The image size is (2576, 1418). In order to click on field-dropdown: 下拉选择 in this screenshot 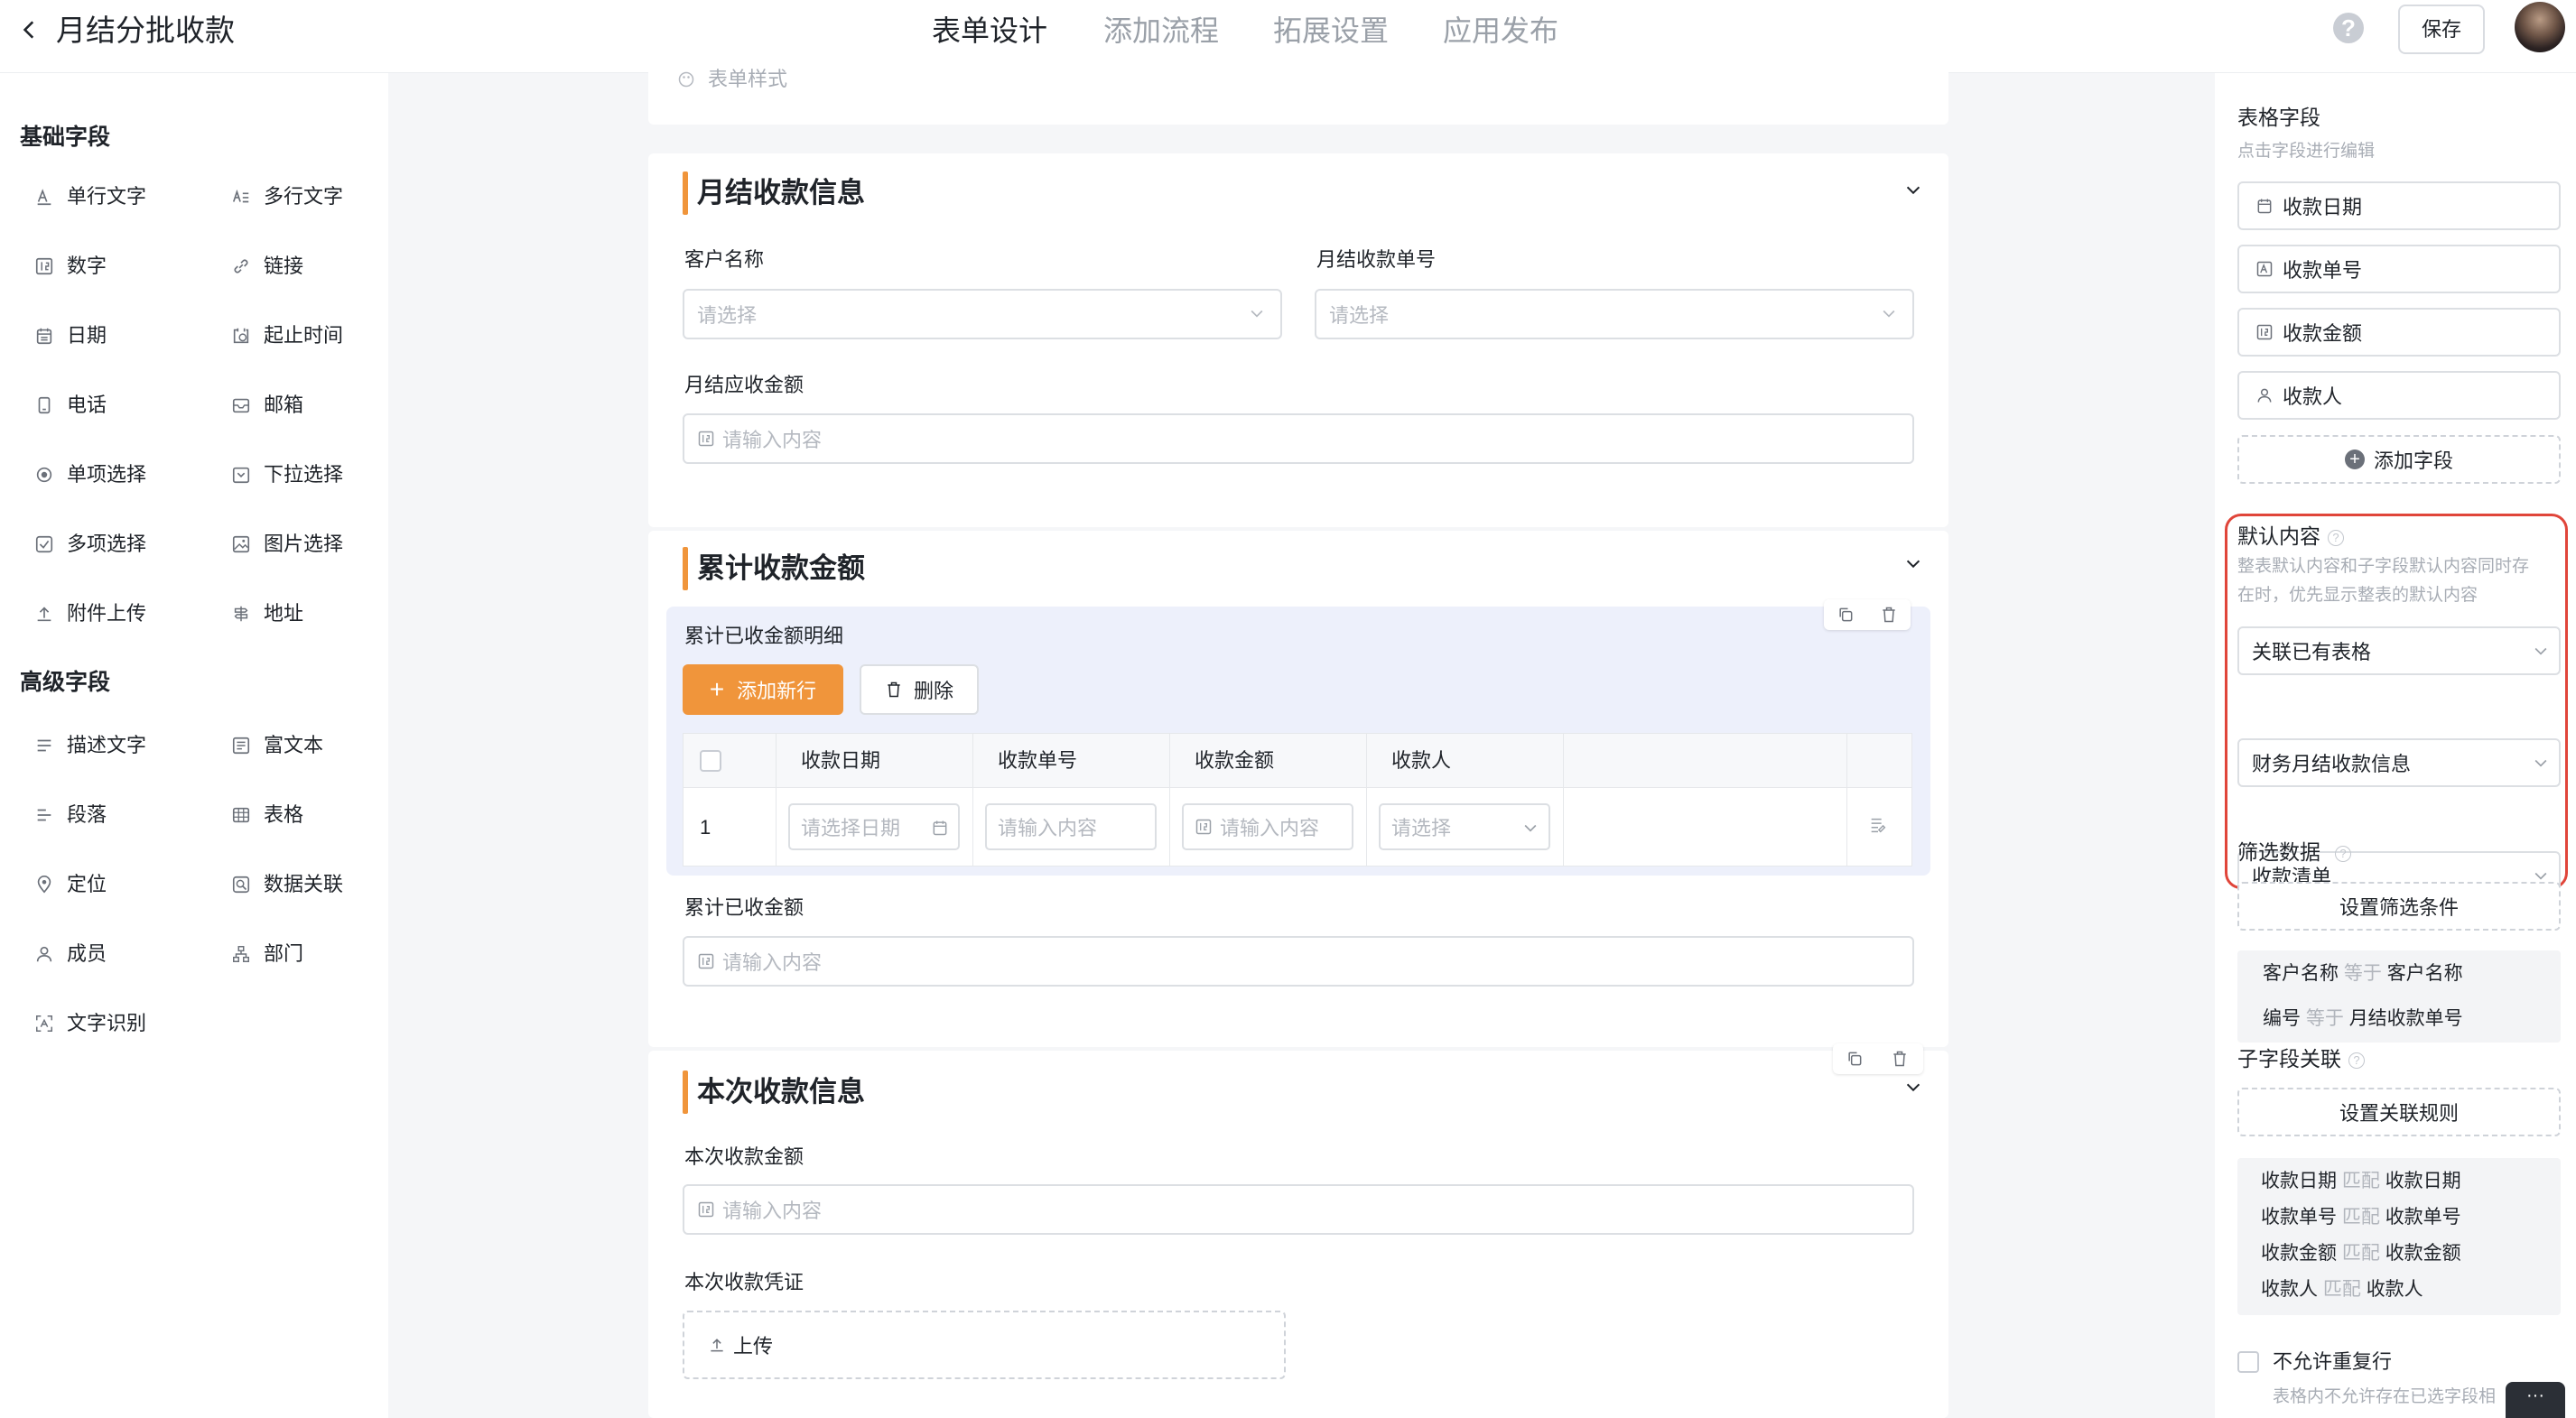, I will do `click(287, 474)`.